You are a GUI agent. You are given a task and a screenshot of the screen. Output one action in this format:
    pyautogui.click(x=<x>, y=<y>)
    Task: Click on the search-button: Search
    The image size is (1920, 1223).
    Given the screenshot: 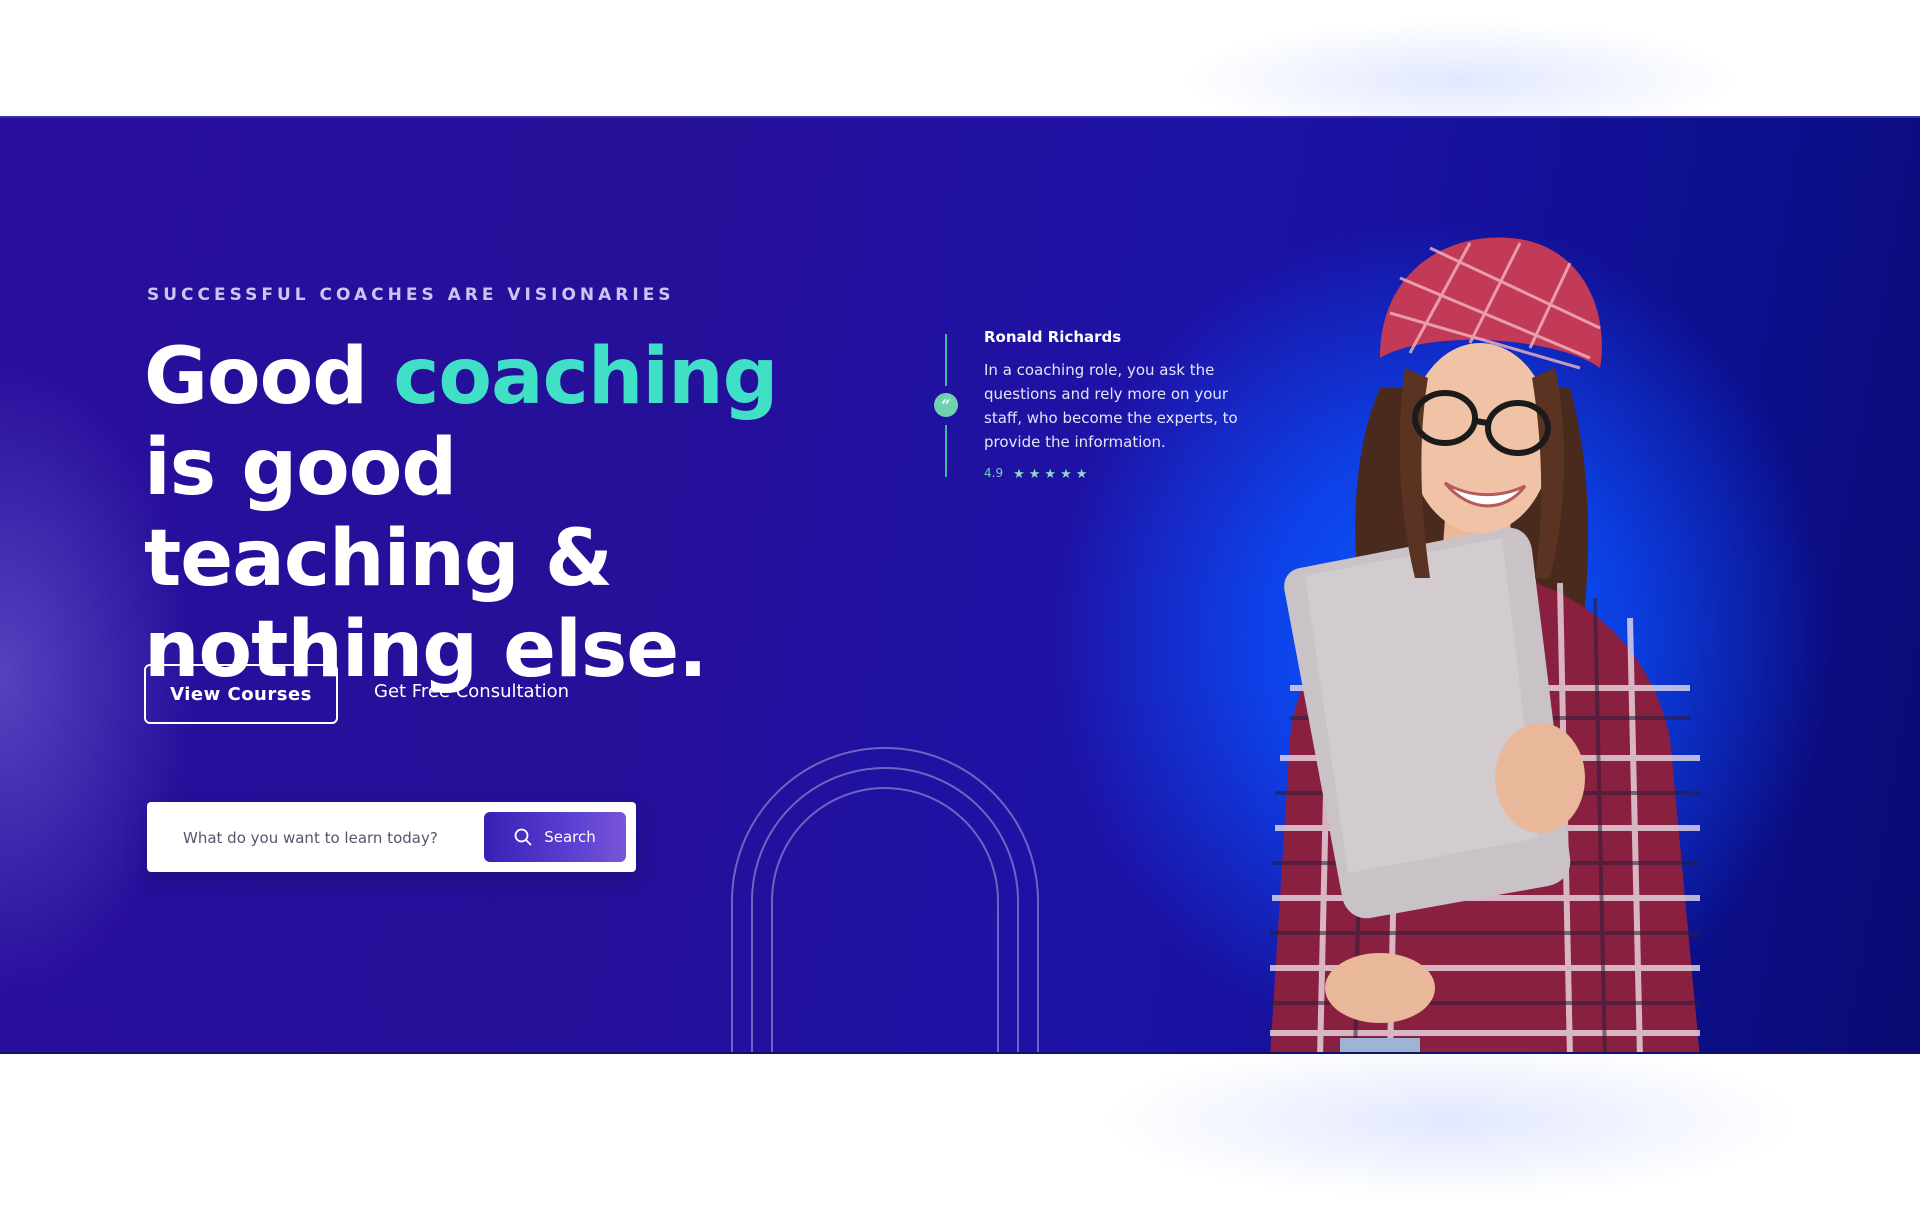 What is the action you would take?
    pyautogui.click(x=555, y=837)
    